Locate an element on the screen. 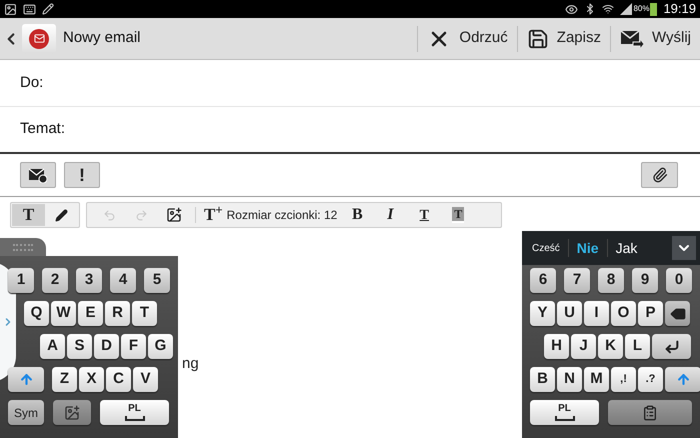 The width and height of the screenshot is (700, 438). key: F is located at coordinates (133, 346).